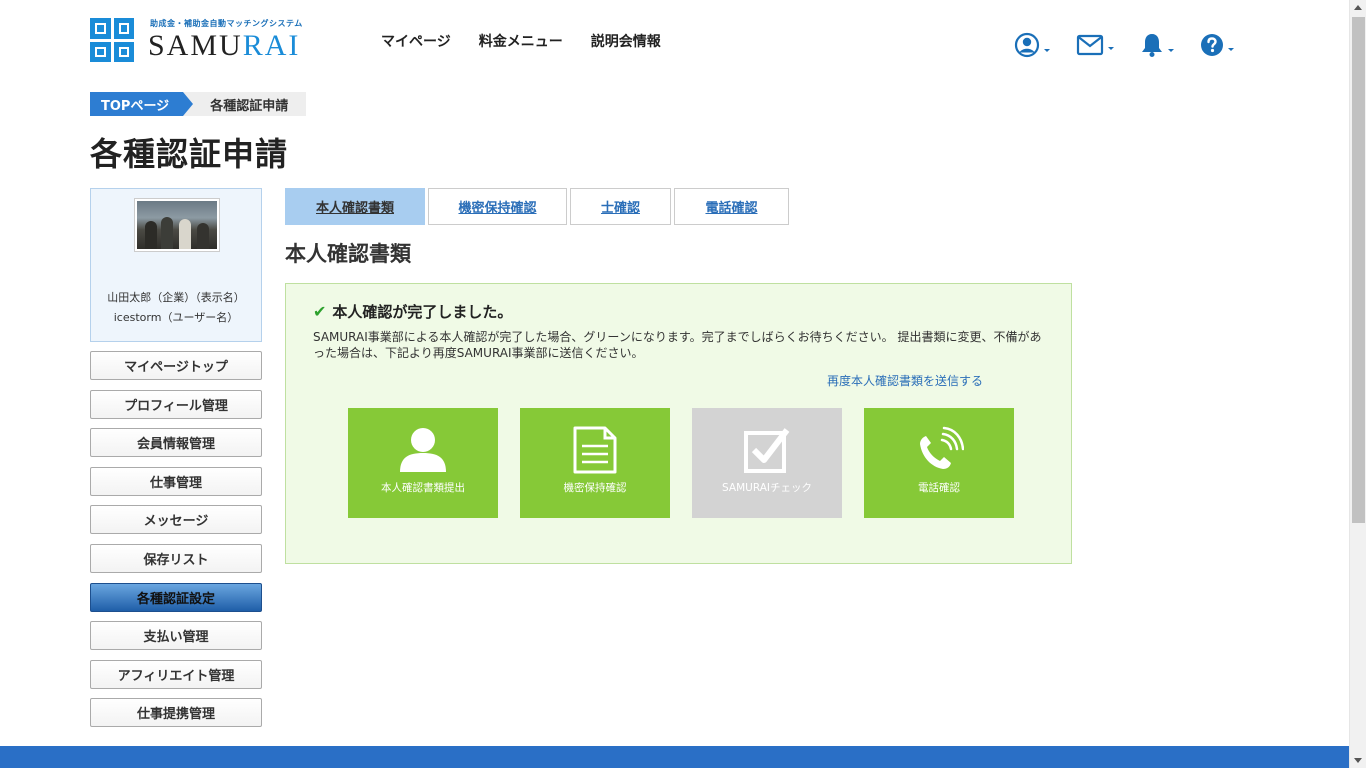 The width and height of the screenshot is (1366, 768). I want to click on sidebar-item-jobs: 仕事管理, so click(176, 481).